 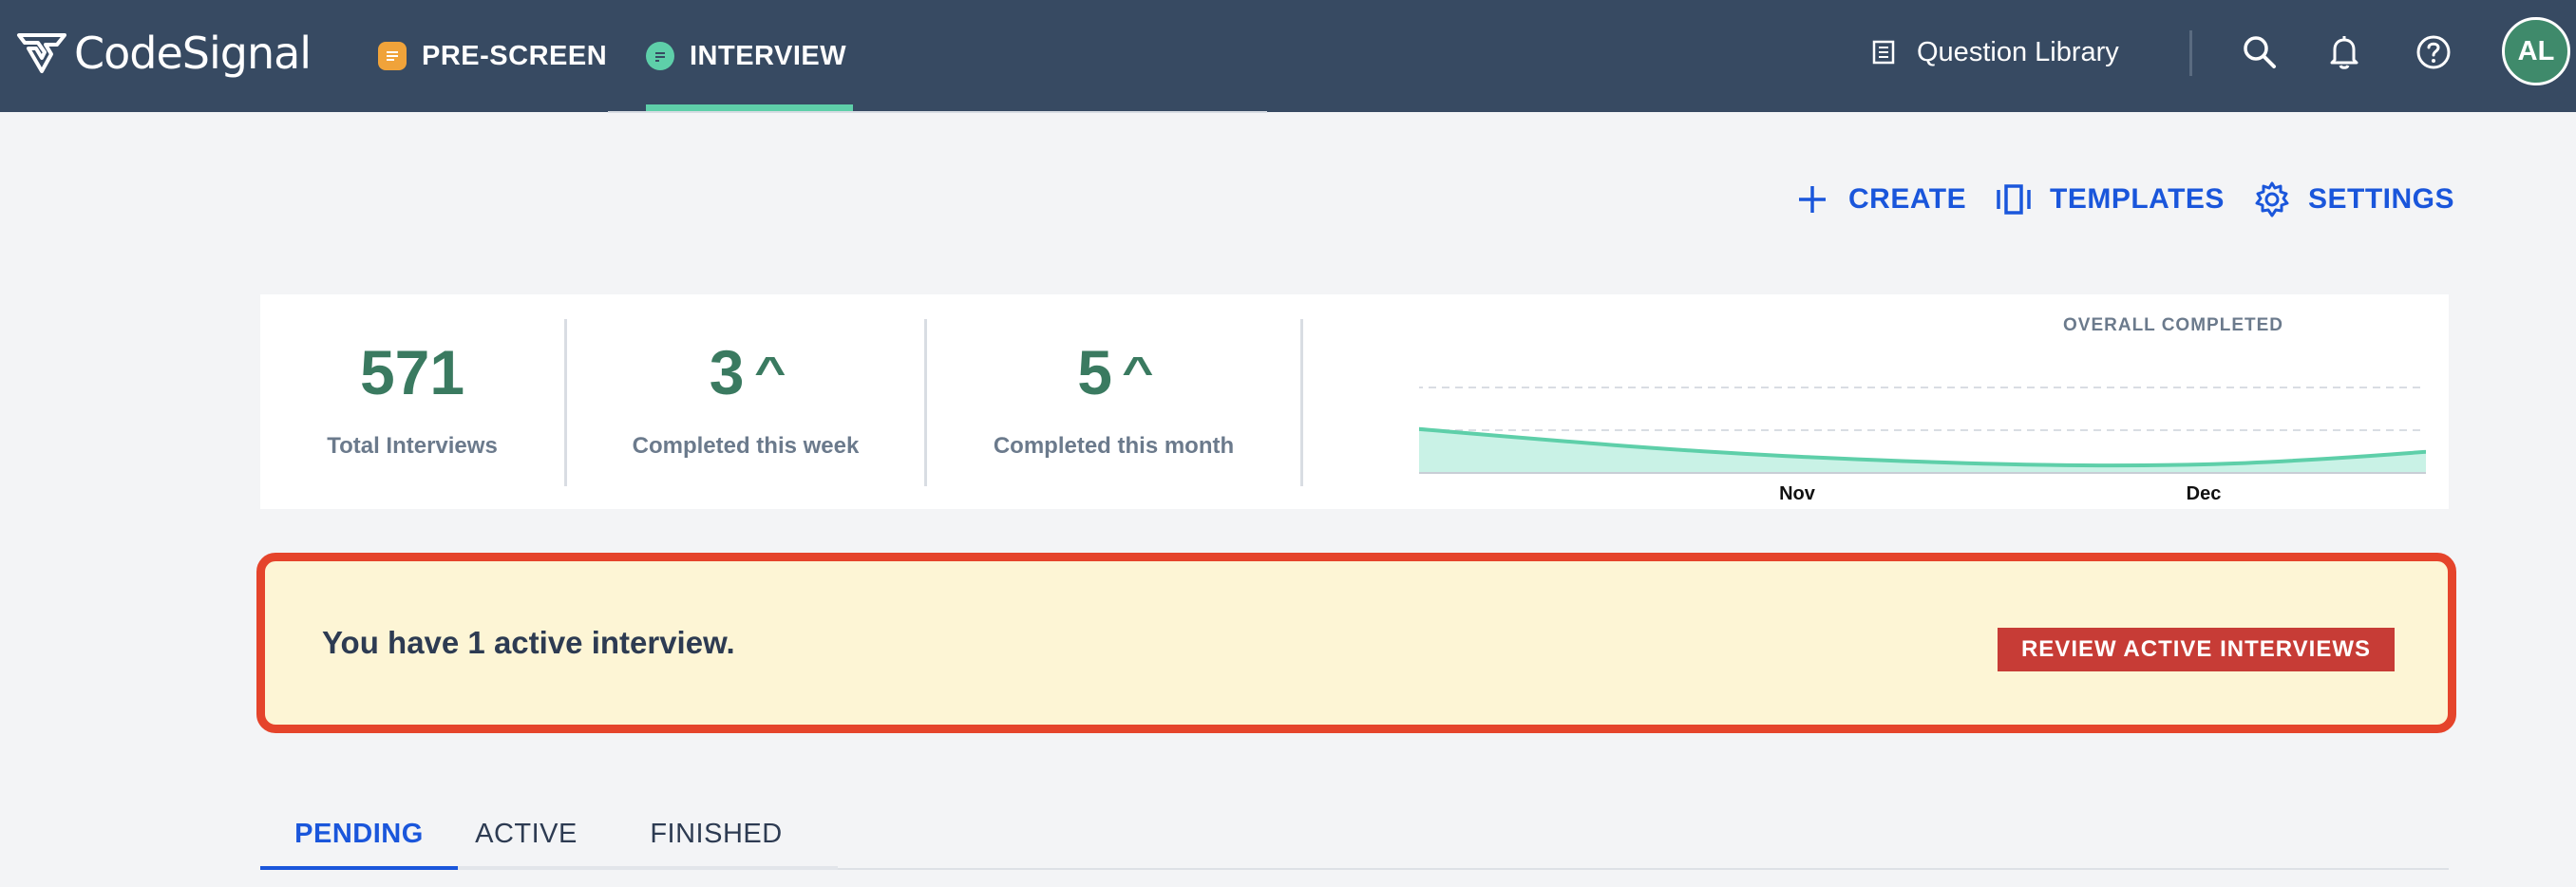 What do you see at coordinates (2204, 492) in the screenshot?
I see `x-tick-label: Dec` at bounding box center [2204, 492].